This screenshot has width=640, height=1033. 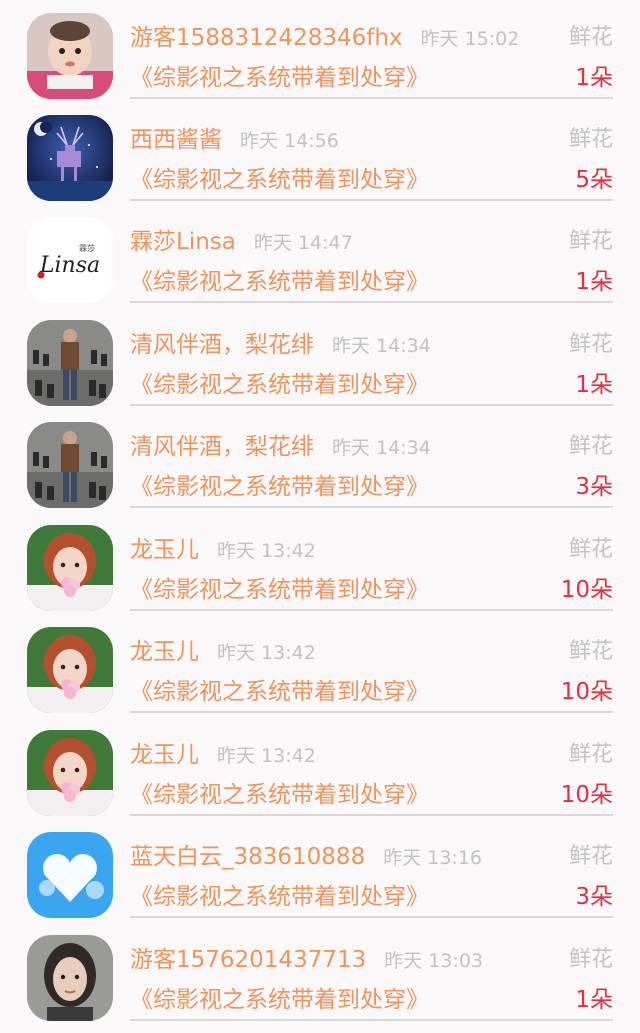 I want to click on timestamp: 昨天 14:56, so click(x=289, y=141).